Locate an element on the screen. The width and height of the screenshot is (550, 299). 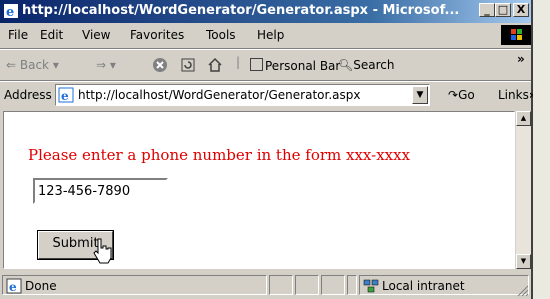
forward-button: ⇒ ▾ is located at coordinates (106, 65).